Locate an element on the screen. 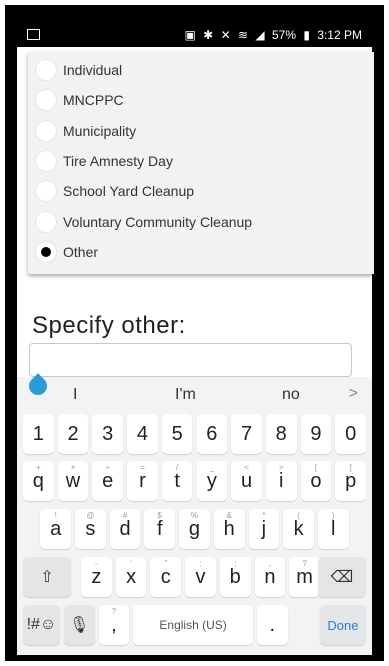 Image resolution: width=389 pixels, height=666 pixels. key-label: ⌫ is located at coordinates (342, 577).